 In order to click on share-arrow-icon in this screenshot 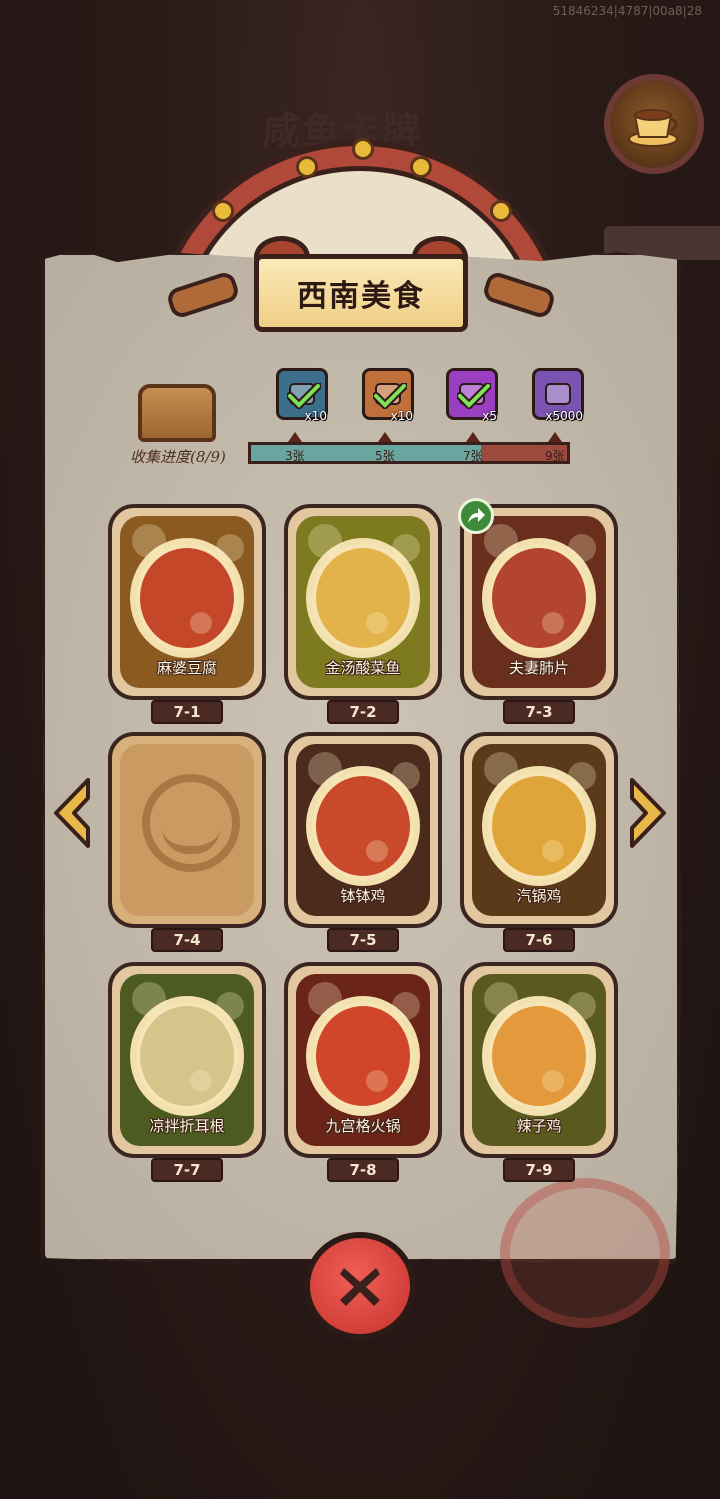, I will do `click(476, 515)`.